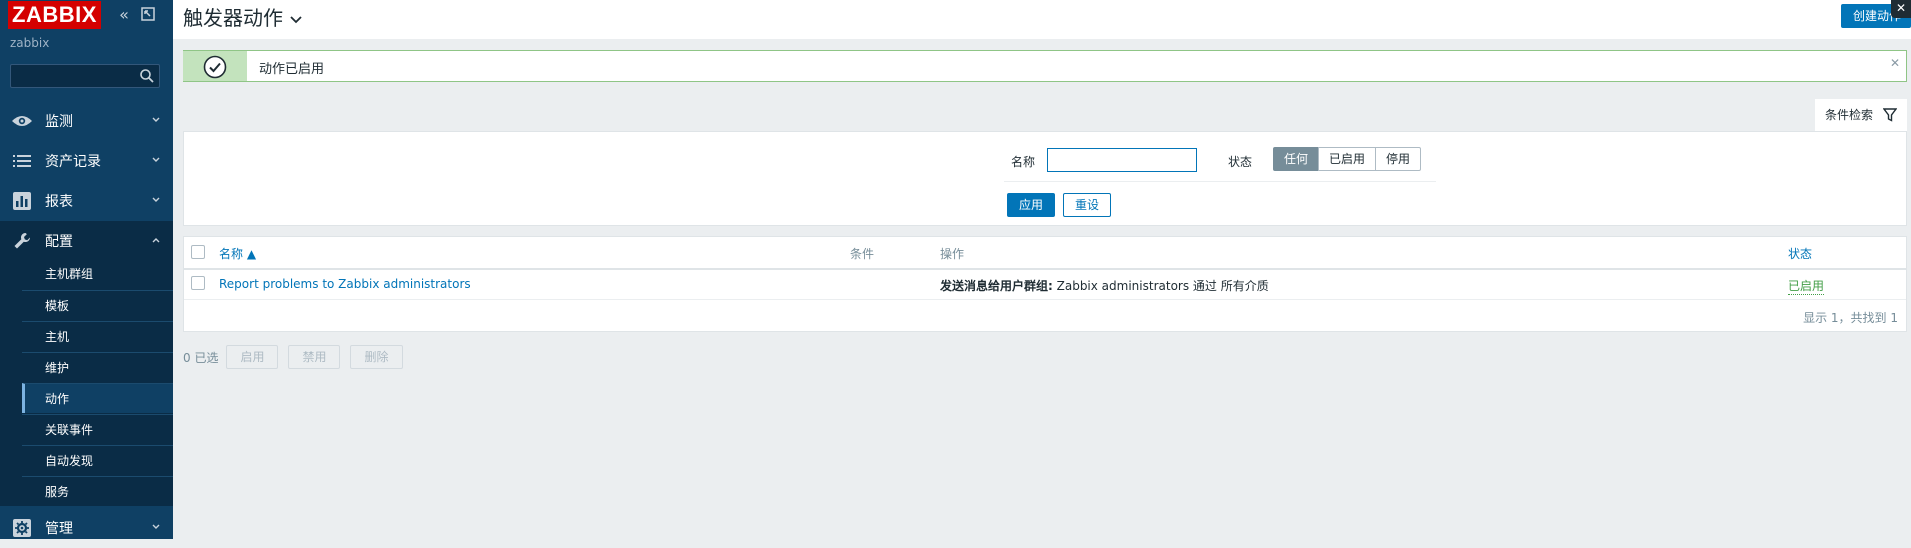 Image resolution: width=1911 pixels, height=548 pixels. Describe the element at coordinates (22, 121) in the screenshot. I see `eye-icon` at that location.